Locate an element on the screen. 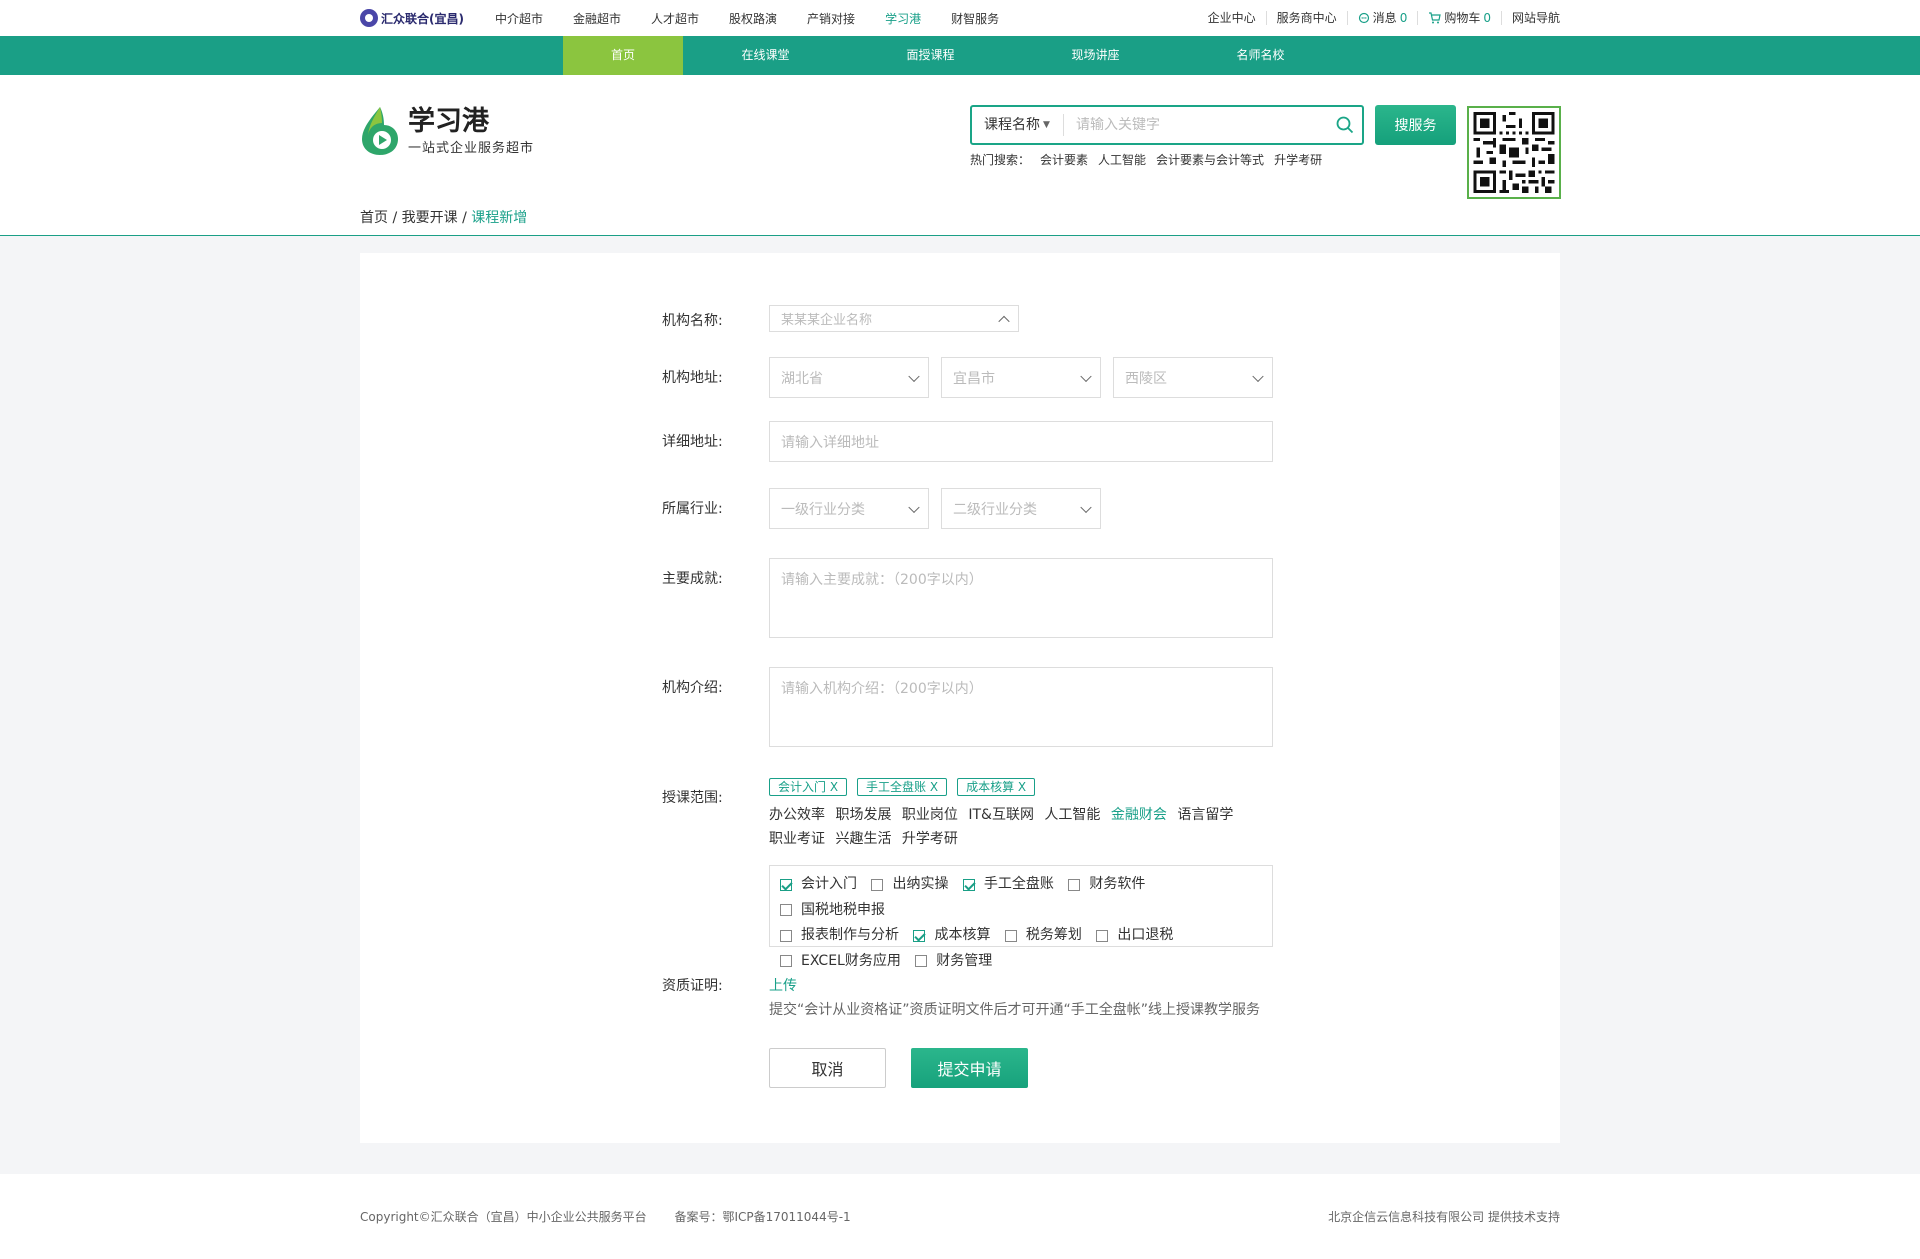 This screenshot has width=1920, height=1259. top-nav-item: 人才超市 is located at coordinates (675, 18).